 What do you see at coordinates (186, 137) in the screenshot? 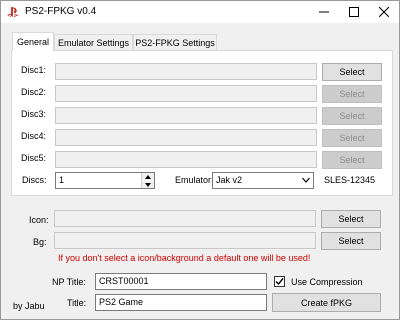
I see `disc4-field` at bounding box center [186, 137].